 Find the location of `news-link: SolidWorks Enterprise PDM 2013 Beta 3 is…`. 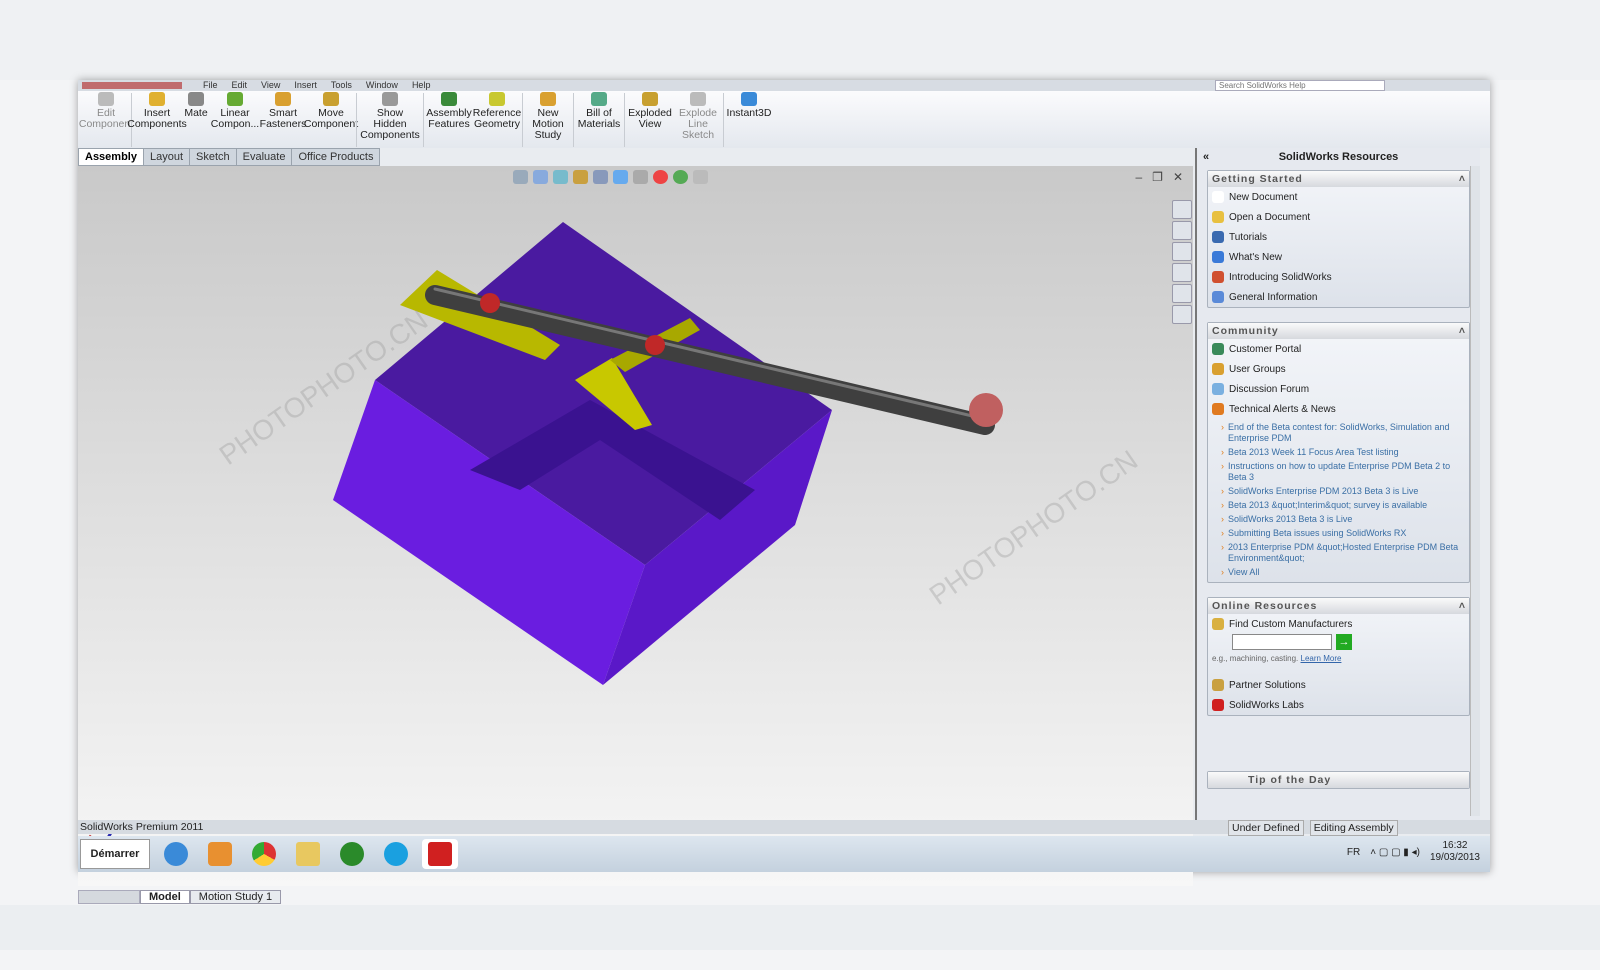

news-link: SolidWorks Enterprise PDM 2013 Beta 3 is… is located at coordinates (1345, 491).